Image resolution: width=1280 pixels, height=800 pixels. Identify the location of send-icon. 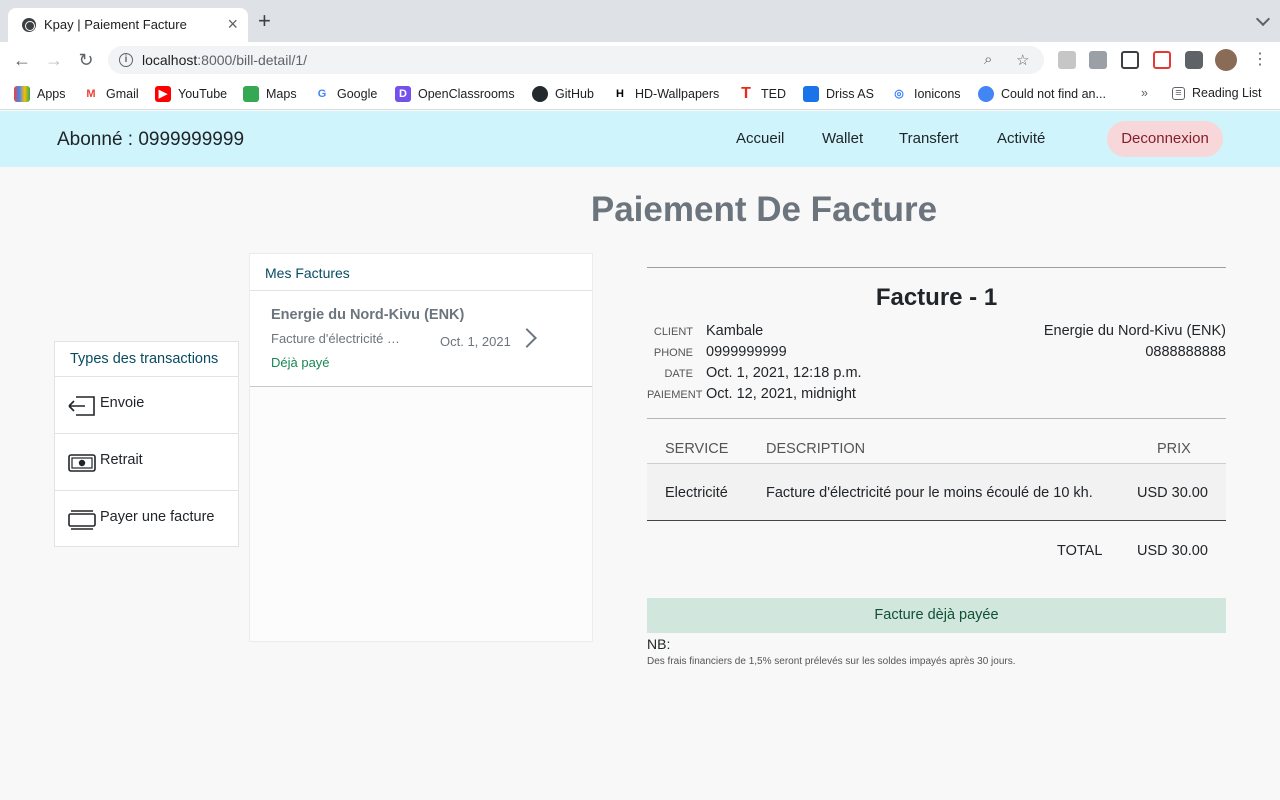
(81, 406).